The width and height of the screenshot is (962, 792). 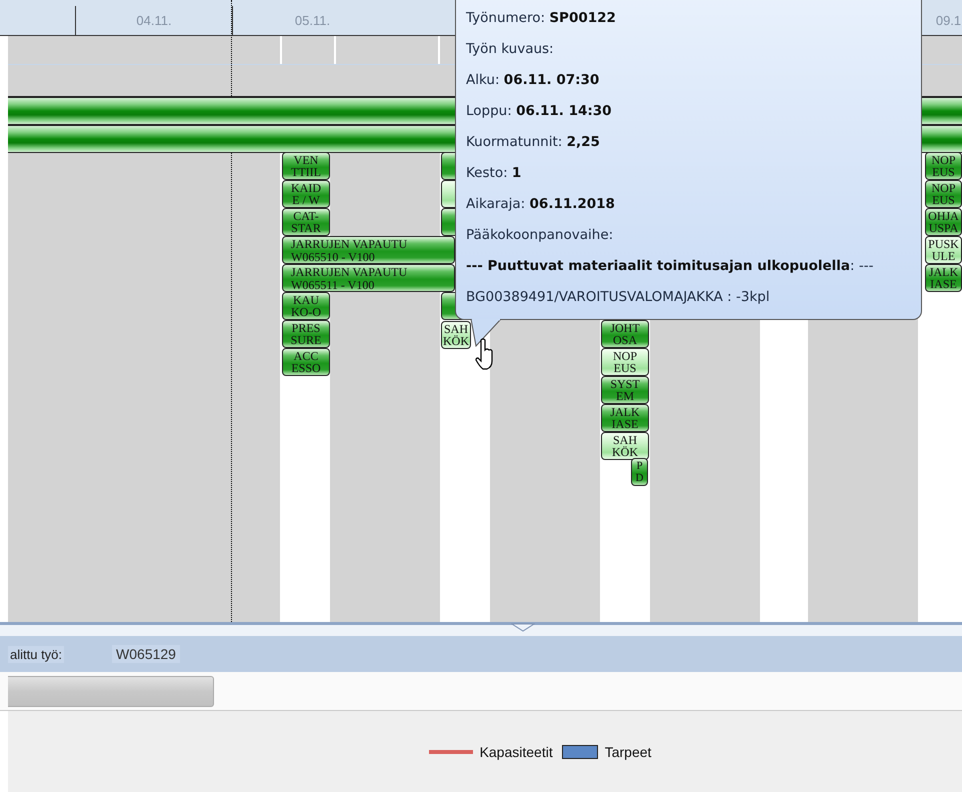 I want to click on tooltip-line: Työn kuvaus:, so click(x=510, y=49).